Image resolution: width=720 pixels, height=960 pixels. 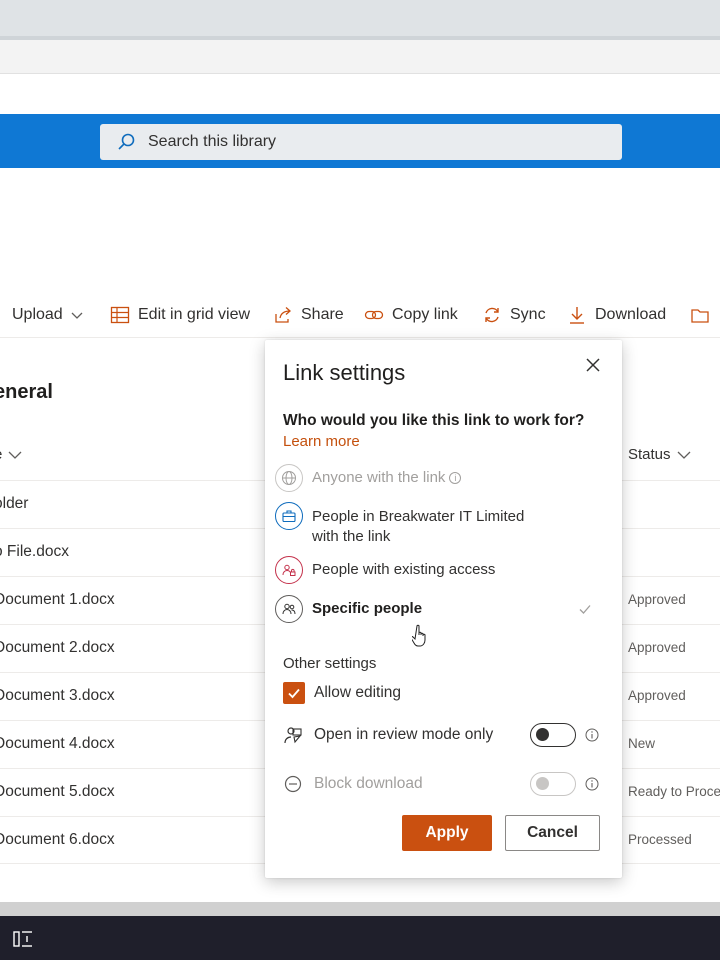 I want to click on suite-bar: Search this library, so click(x=360, y=141).